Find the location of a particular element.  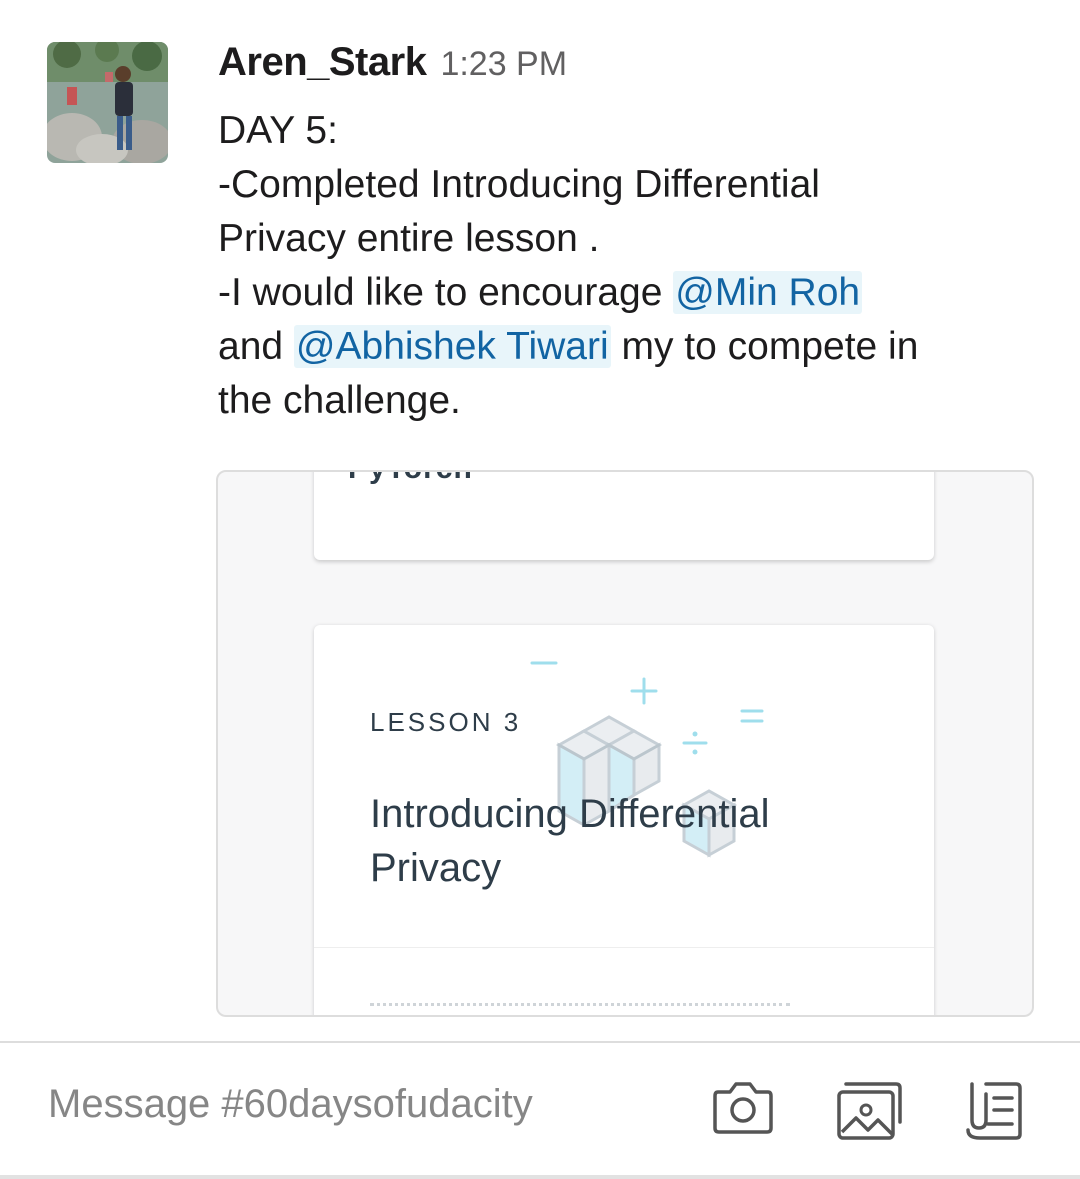

lesson-card-previous: PyTorch is located at coordinates (624, 516).